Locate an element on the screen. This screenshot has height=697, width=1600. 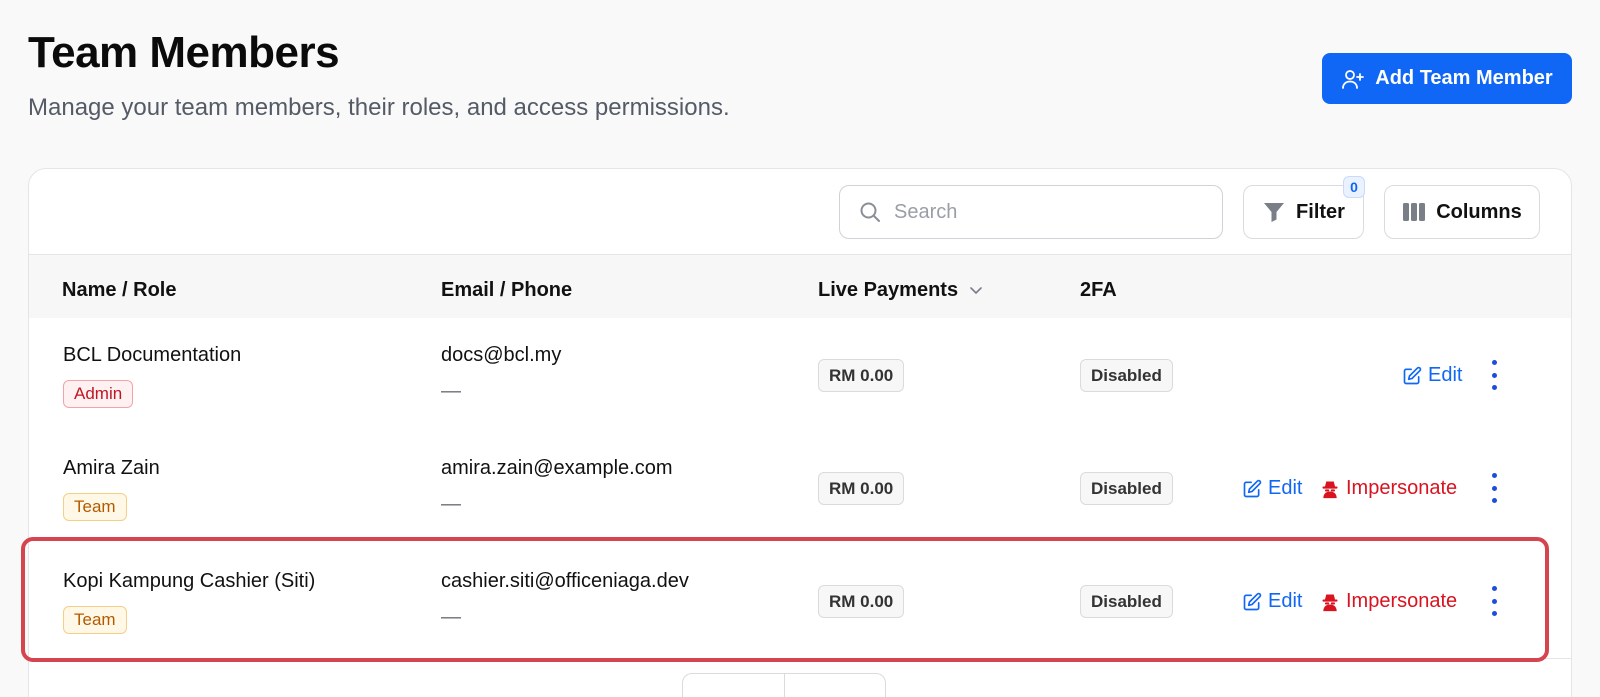
user-plus-icon is located at coordinates (1353, 79).